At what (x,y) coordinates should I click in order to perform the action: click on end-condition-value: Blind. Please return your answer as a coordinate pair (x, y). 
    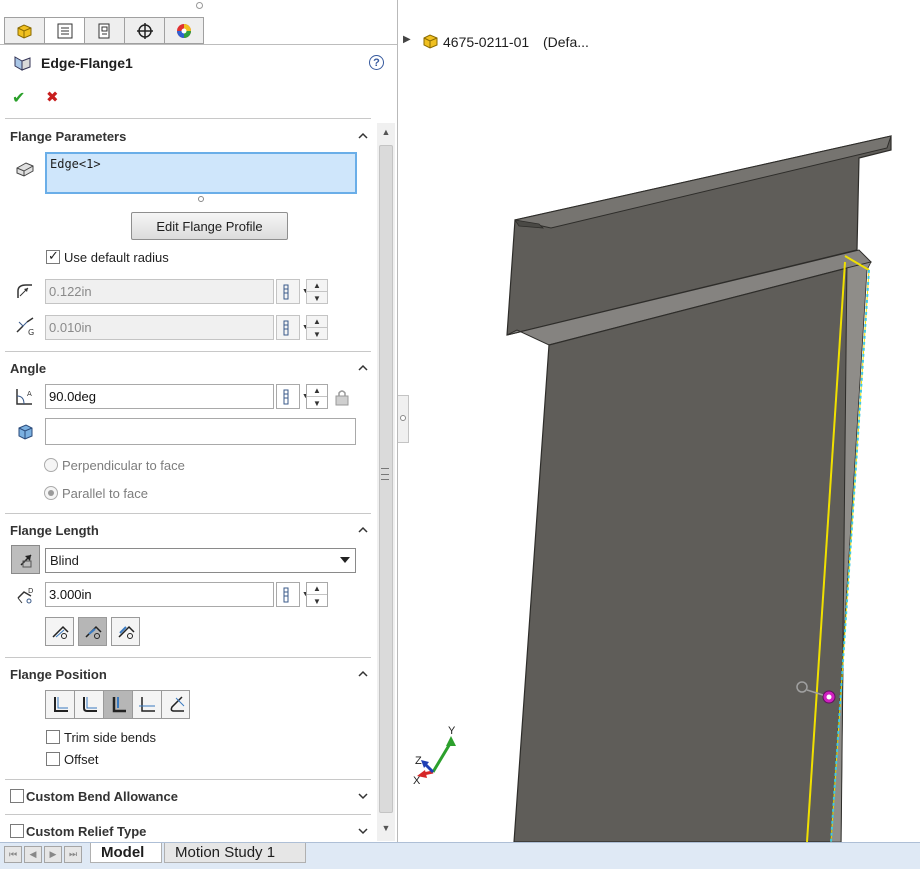
    Looking at the image, I should click on (64, 560).